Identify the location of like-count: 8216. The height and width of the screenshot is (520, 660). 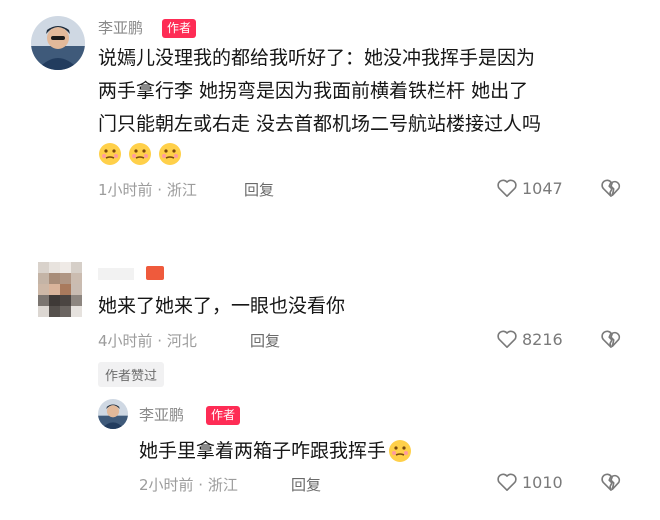
(542, 339).